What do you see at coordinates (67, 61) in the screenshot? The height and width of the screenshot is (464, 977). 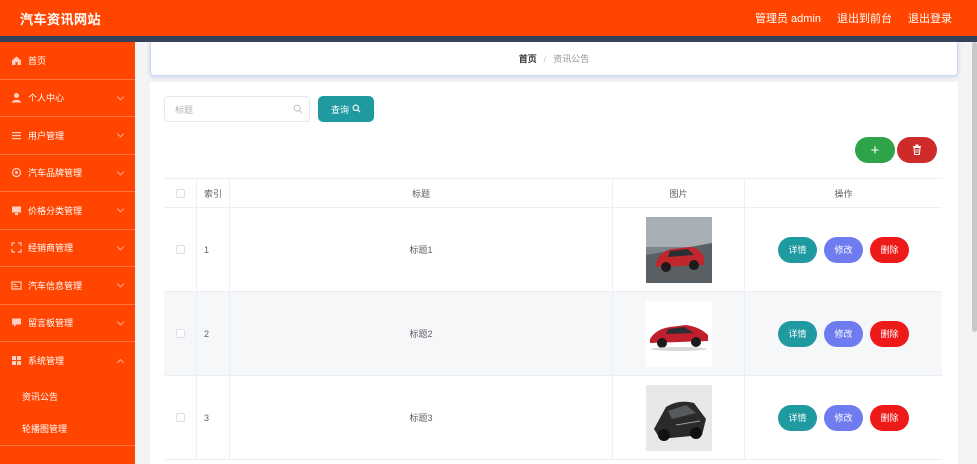 I see `sidebar-item-home: 首页` at bounding box center [67, 61].